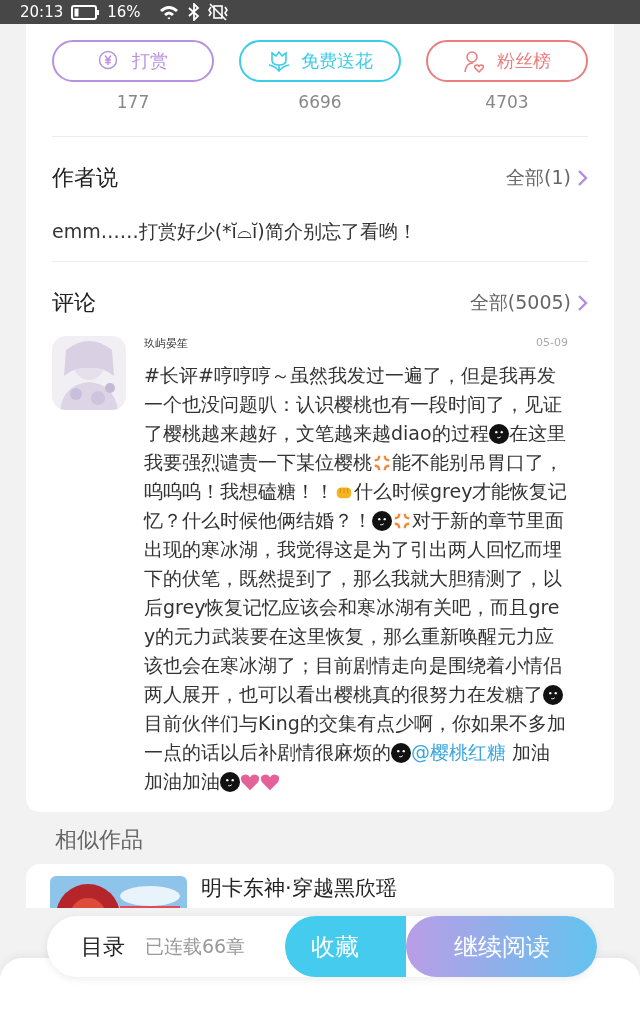  Describe the element at coordinates (195, 946) in the screenshot. I see `chapter-count: 已连载66章` at that location.